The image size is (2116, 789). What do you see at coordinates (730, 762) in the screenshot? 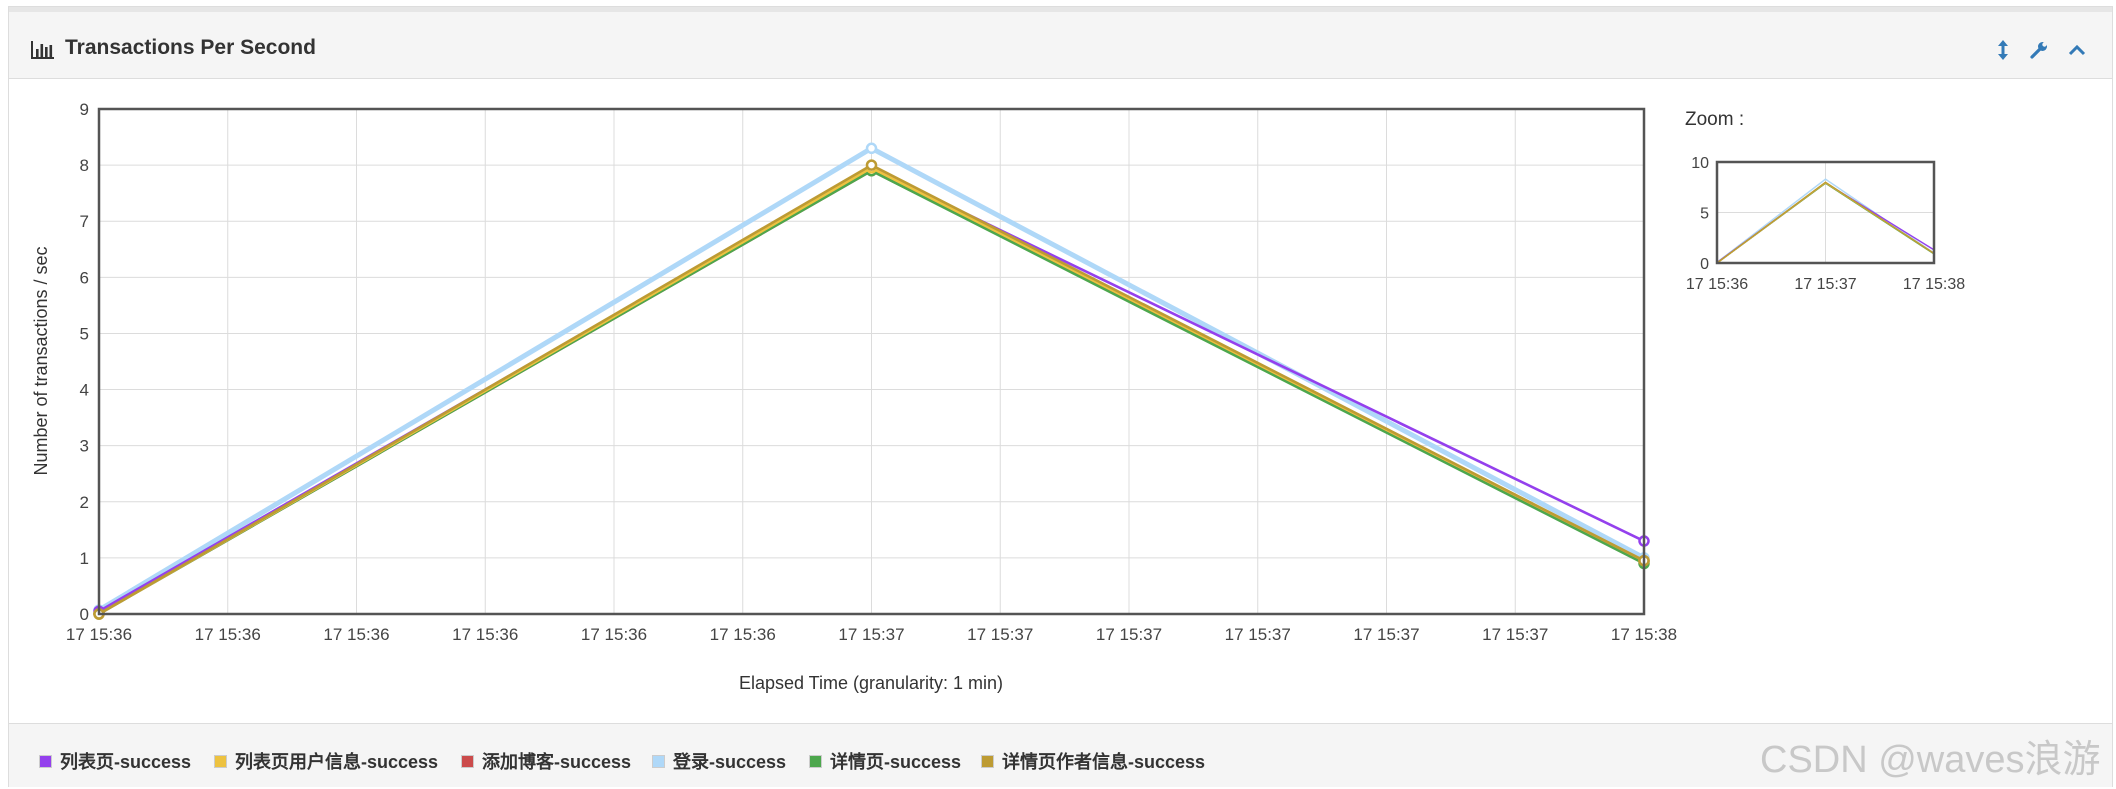
I see `legend-label: 登录-success` at bounding box center [730, 762].